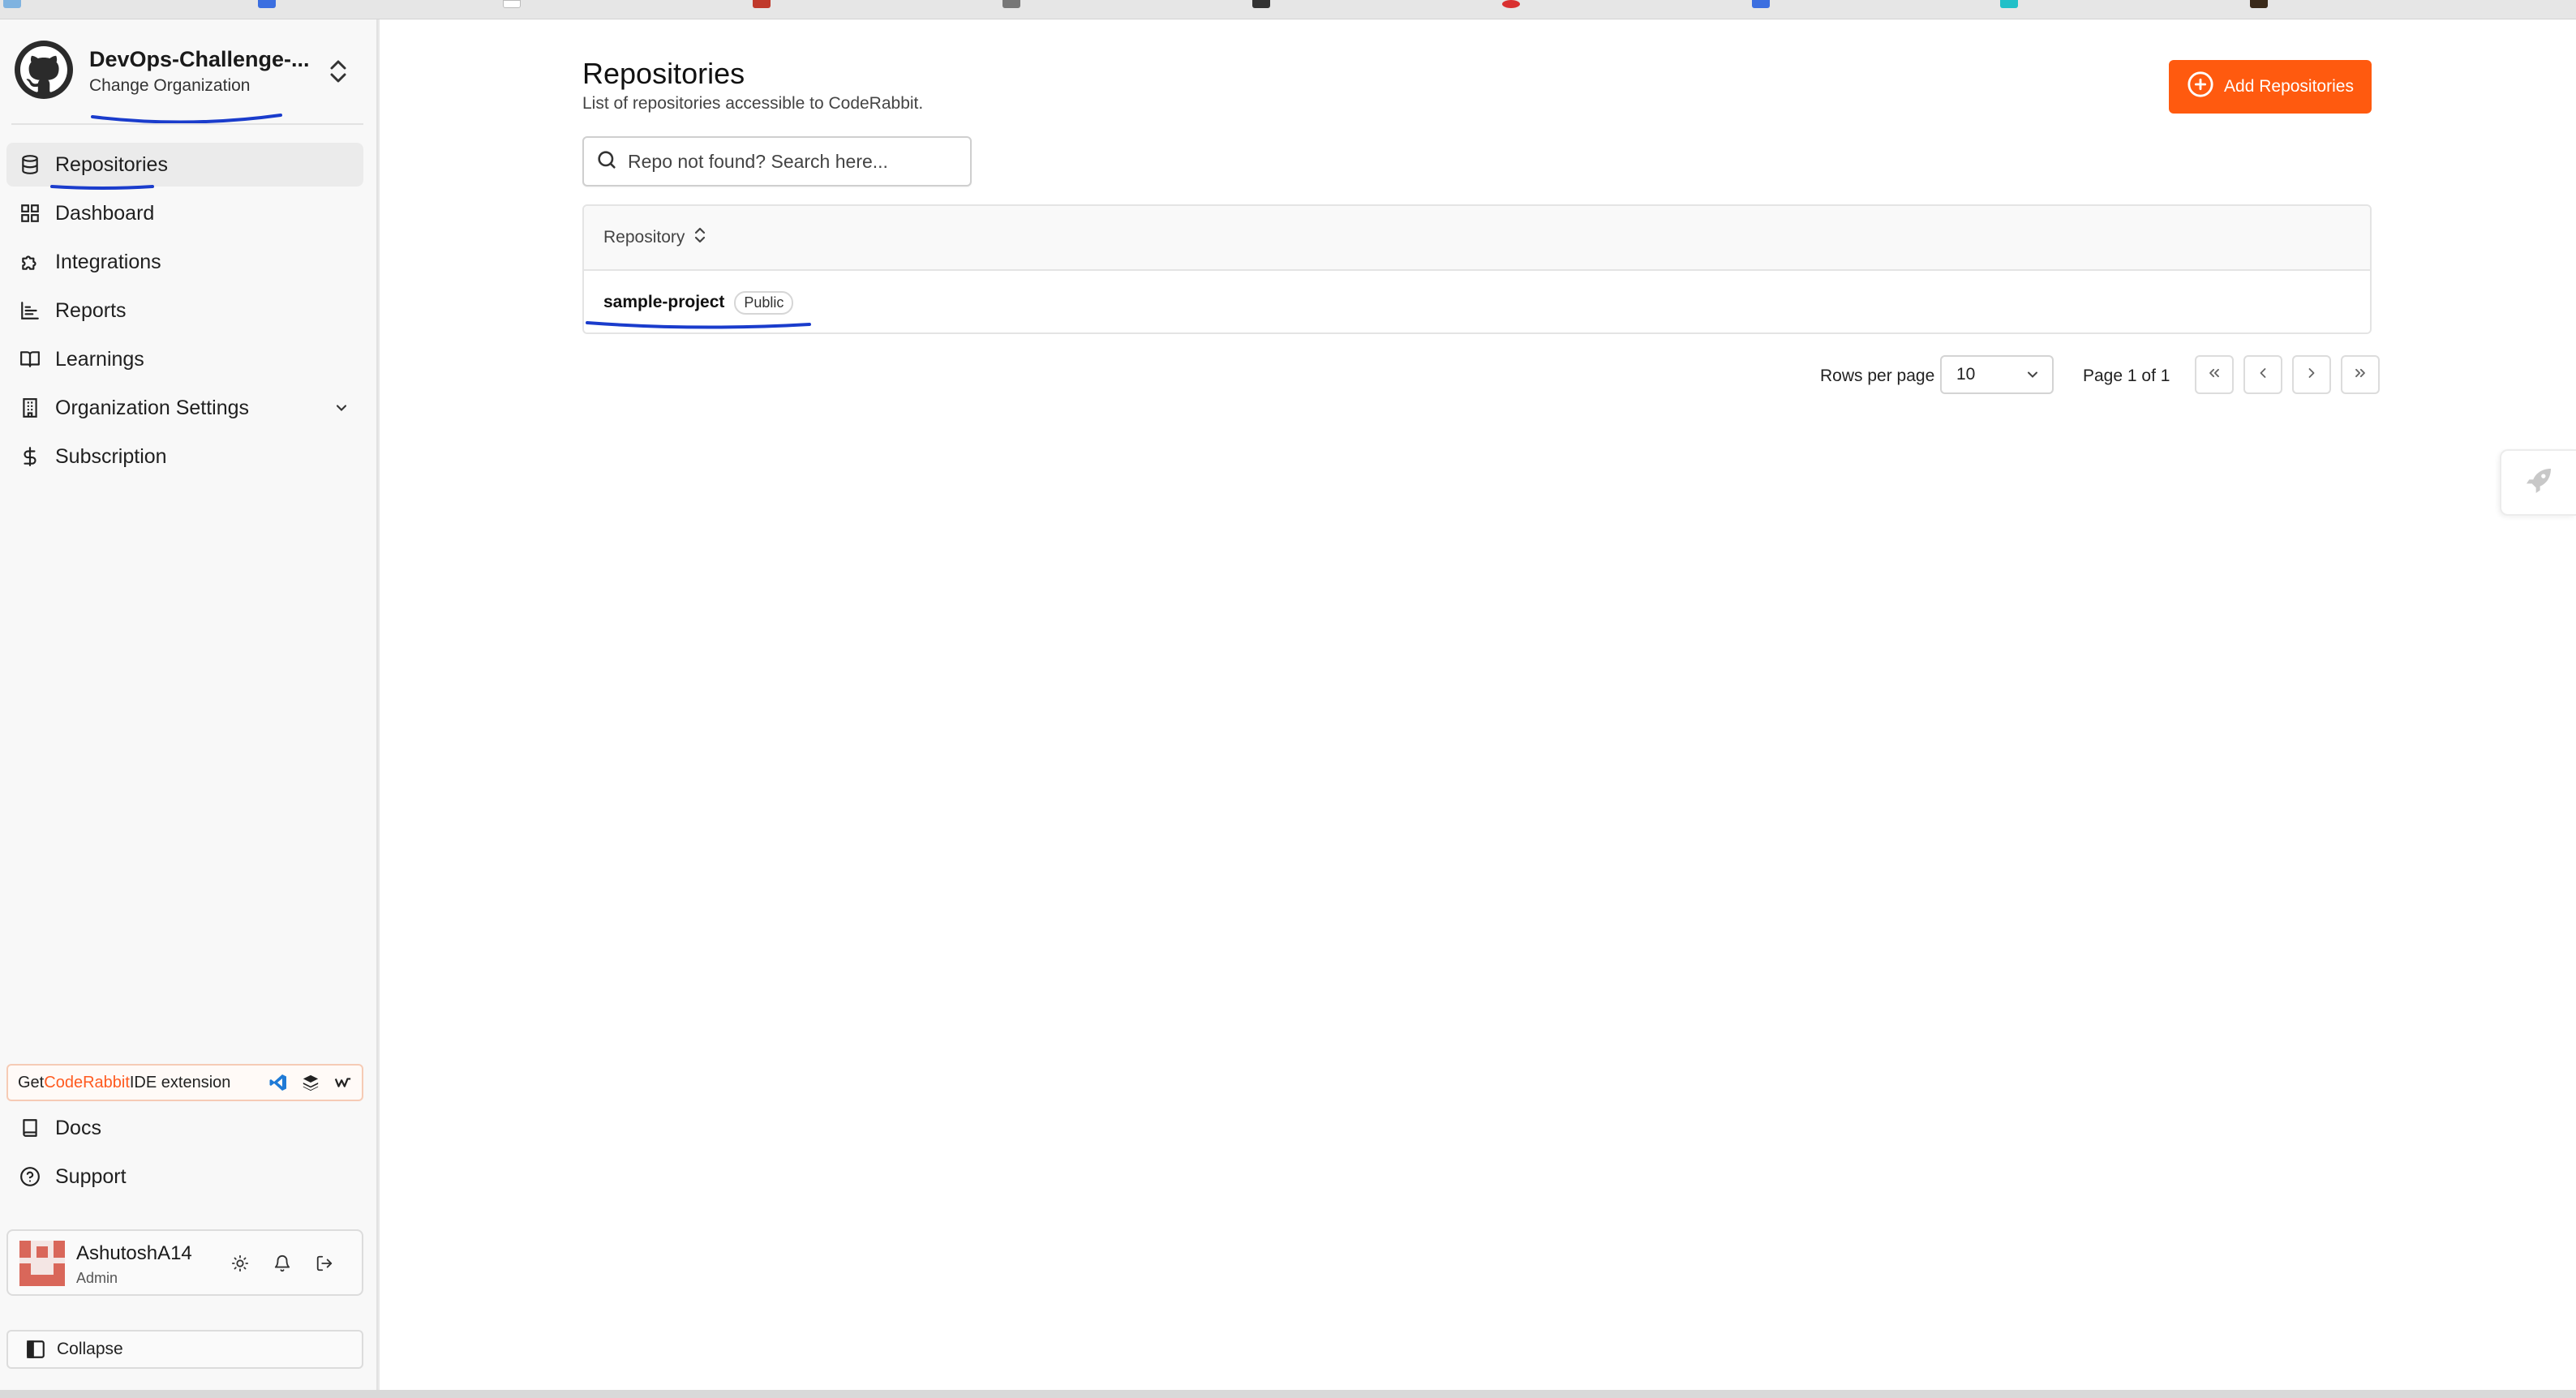 The image size is (2576, 1398). I want to click on help-circle-icon, so click(30, 1176).